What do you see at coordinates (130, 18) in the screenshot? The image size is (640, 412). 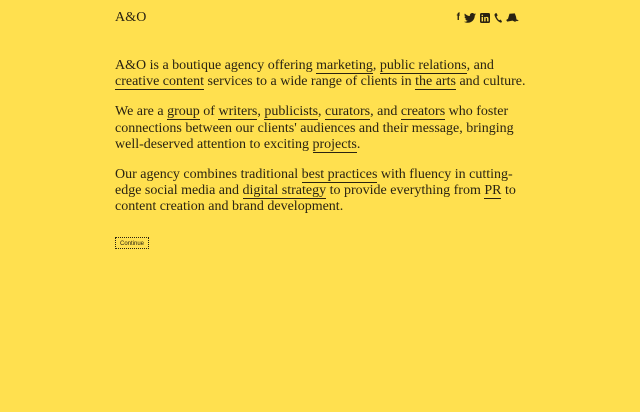 I see `site-logo: A&O` at bounding box center [130, 18].